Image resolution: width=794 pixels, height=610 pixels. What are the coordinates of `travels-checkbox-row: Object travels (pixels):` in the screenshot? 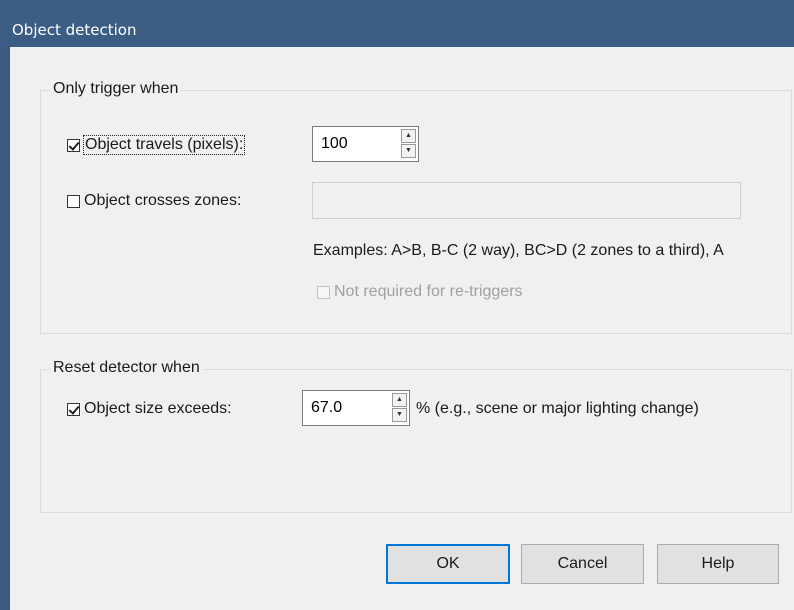 It's located at (156, 145).